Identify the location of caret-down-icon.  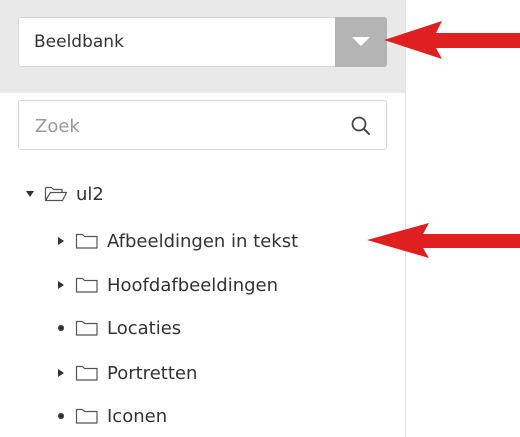
(30, 194).